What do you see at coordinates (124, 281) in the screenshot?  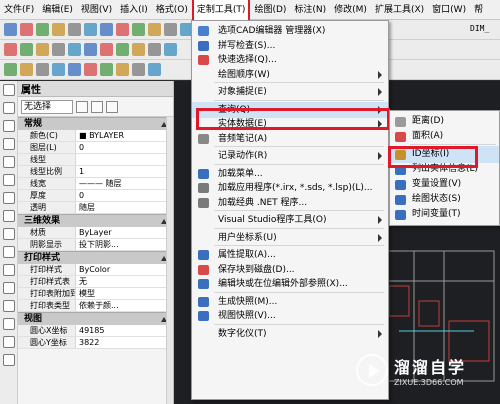 I see `property-value: 无` at bounding box center [124, 281].